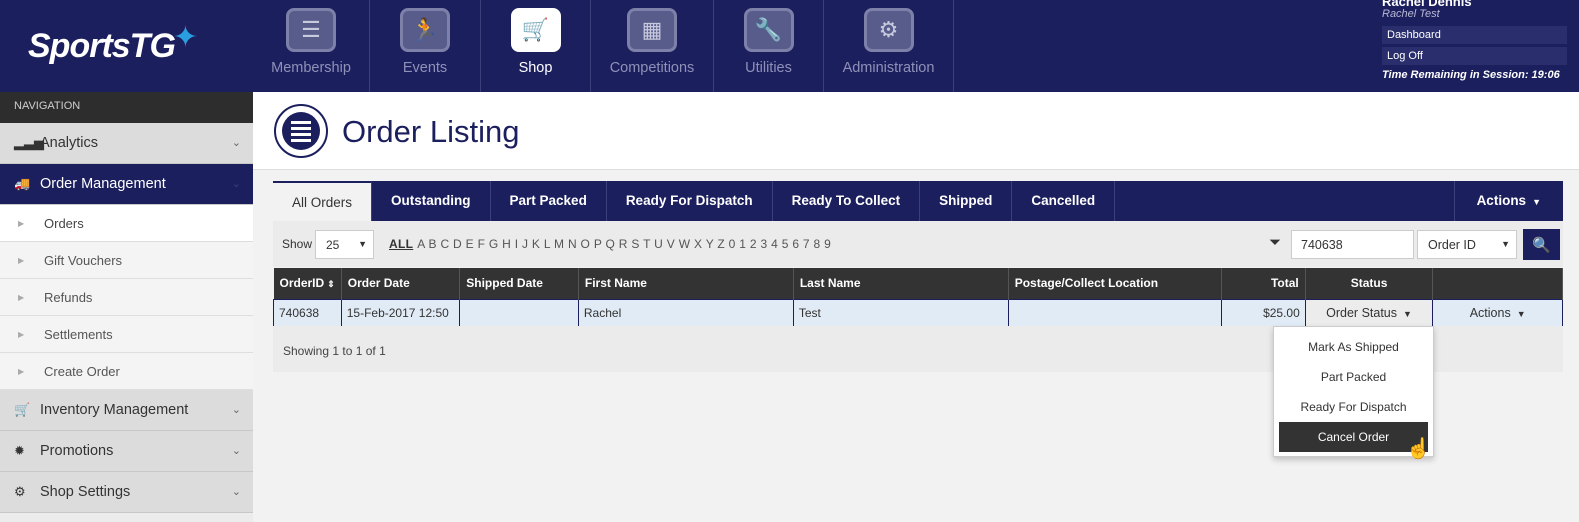  Describe the element at coordinates (344, 244) in the screenshot. I see `page-size-select: 25 ▼` at that location.